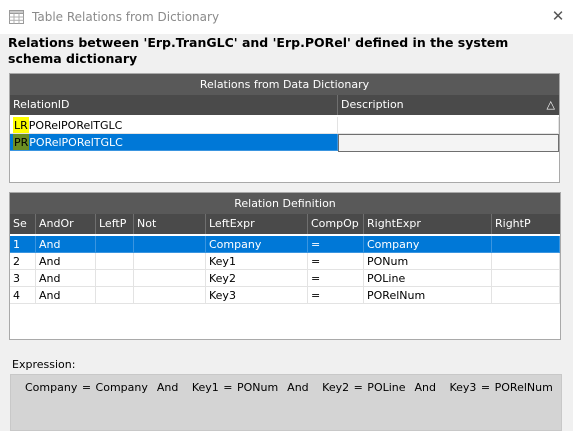 The width and height of the screenshot is (573, 431). What do you see at coordinates (23, 278) in the screenshot?
I see `seq-cell: 3` at bounding box center [23, 278].